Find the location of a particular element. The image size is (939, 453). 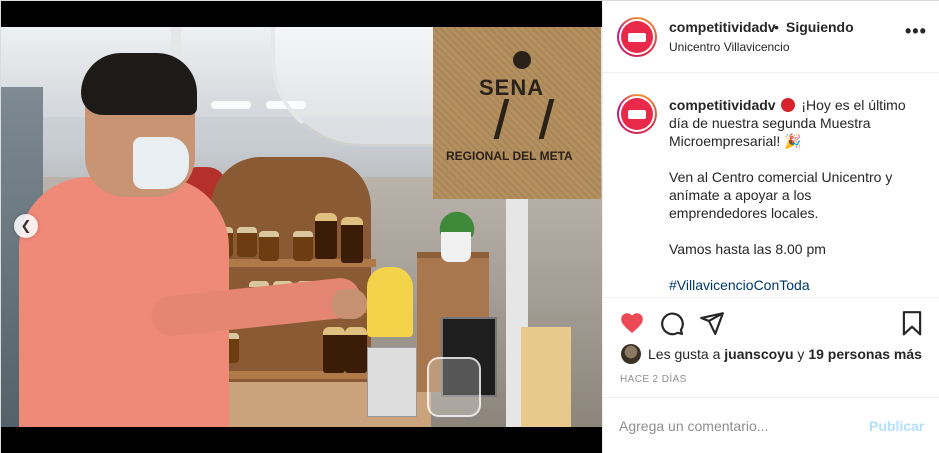

comment-icon is located at coordinates (672, 324).